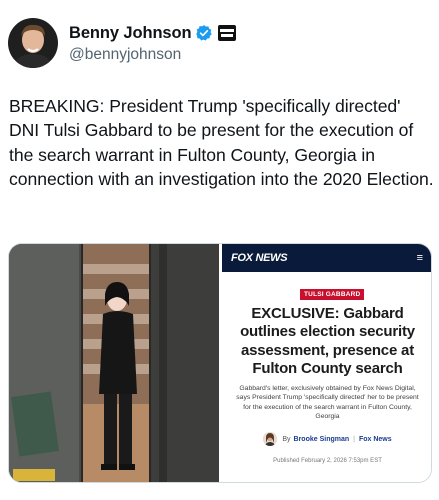 The height and width of the screenshot is (500, 439). What do you see at coordinates (326, 258) in the screenshot?
I see `fox-news-header: FOX NEWS ≡` at bounding box center [326, 258].